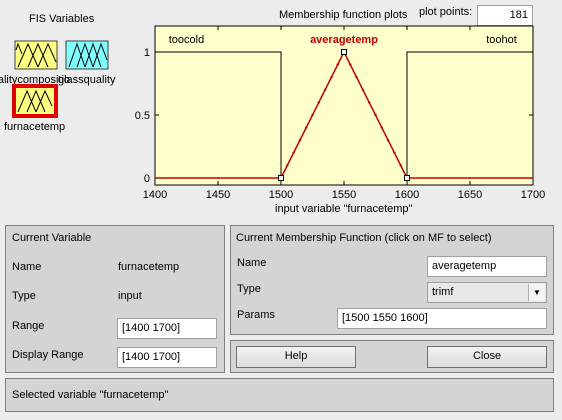 The width and height of the screenshot is (562, 420). What do you see at coordinates (501, 40) in the screenshot?
I see `mf-label-toohot: toohot` at bounding box center [501, 40].